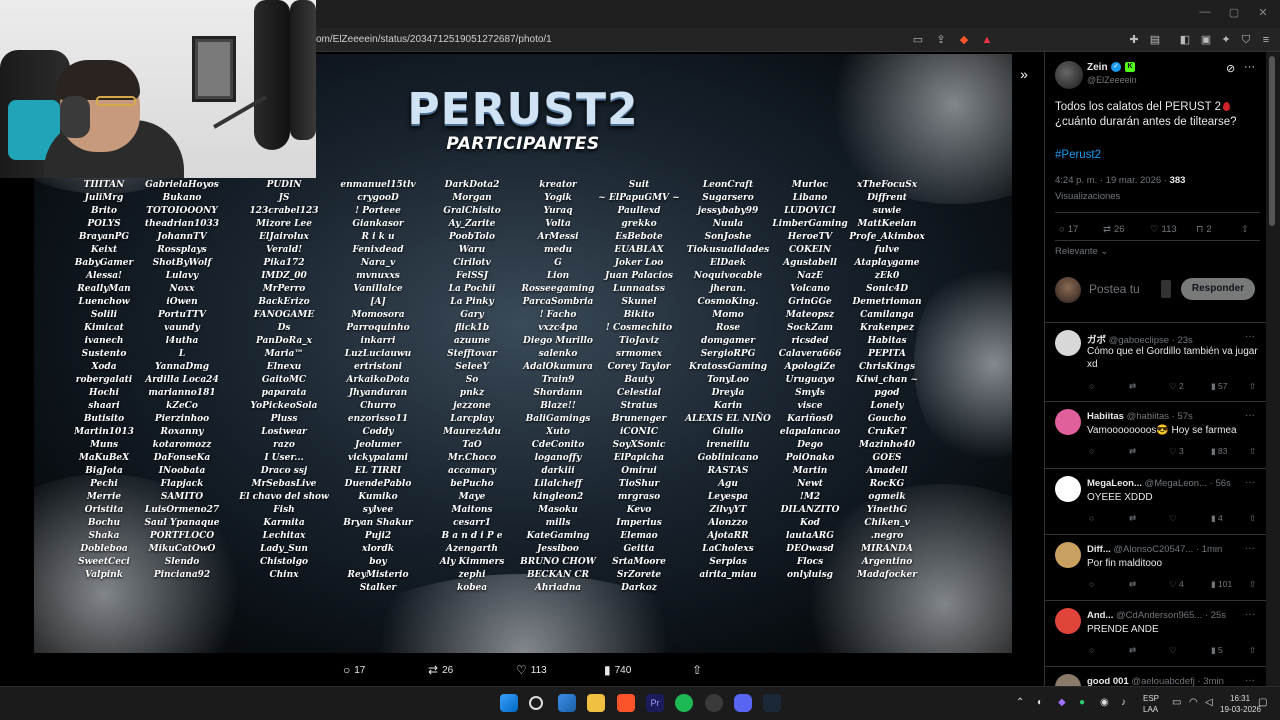  I want to click on author-handle: @ElZeeeein, so click(1112, 80).